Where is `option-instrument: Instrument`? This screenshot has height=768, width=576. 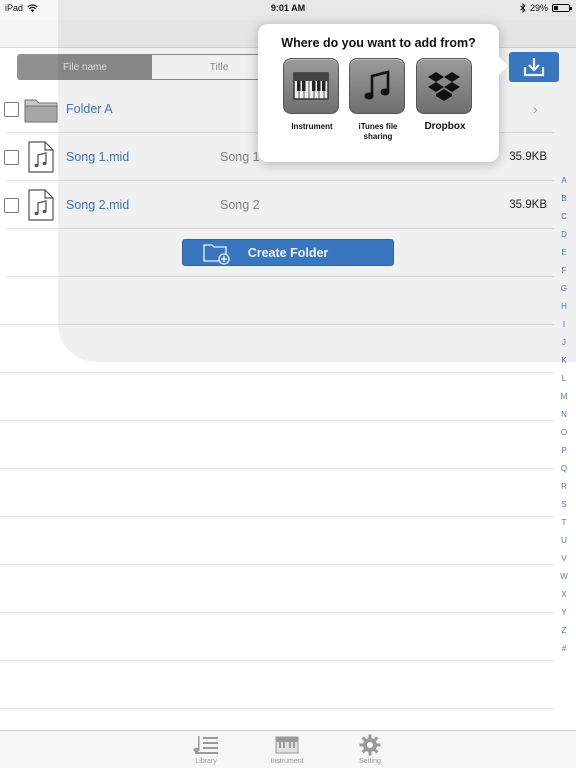
option-instrument: Instrument is located at coordinates (312, 95).